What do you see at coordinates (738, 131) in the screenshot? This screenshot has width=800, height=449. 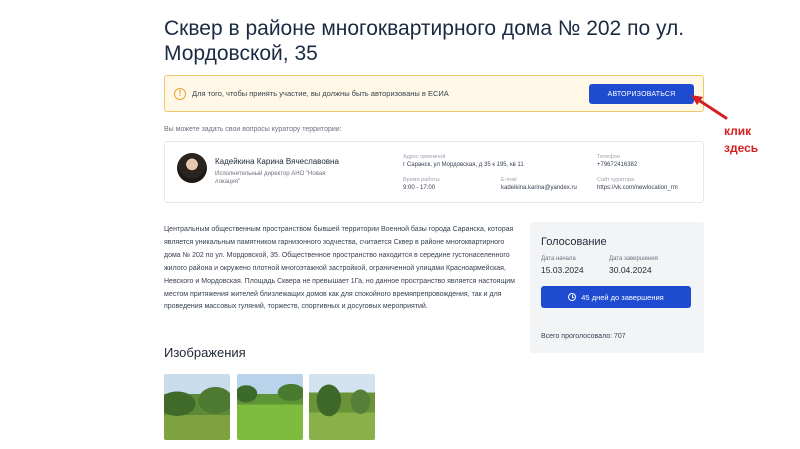 I see `annotation-line-1: клик` at bounding box center [738, 131].